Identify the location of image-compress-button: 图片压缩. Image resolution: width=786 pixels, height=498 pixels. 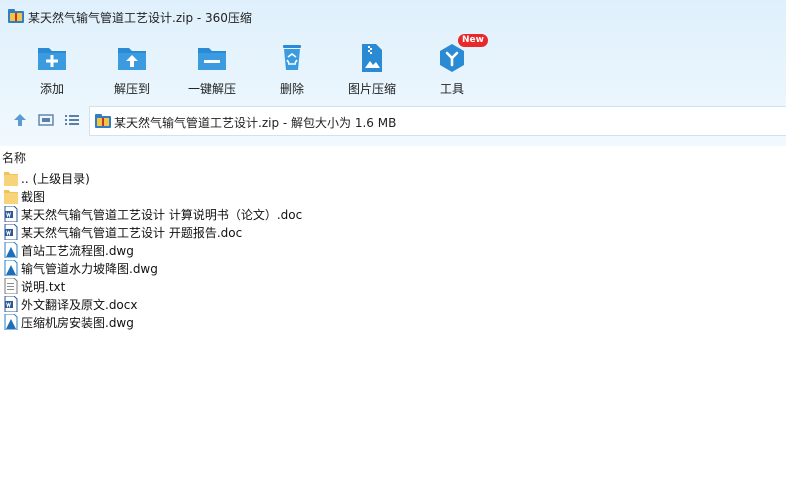
(372, 68).